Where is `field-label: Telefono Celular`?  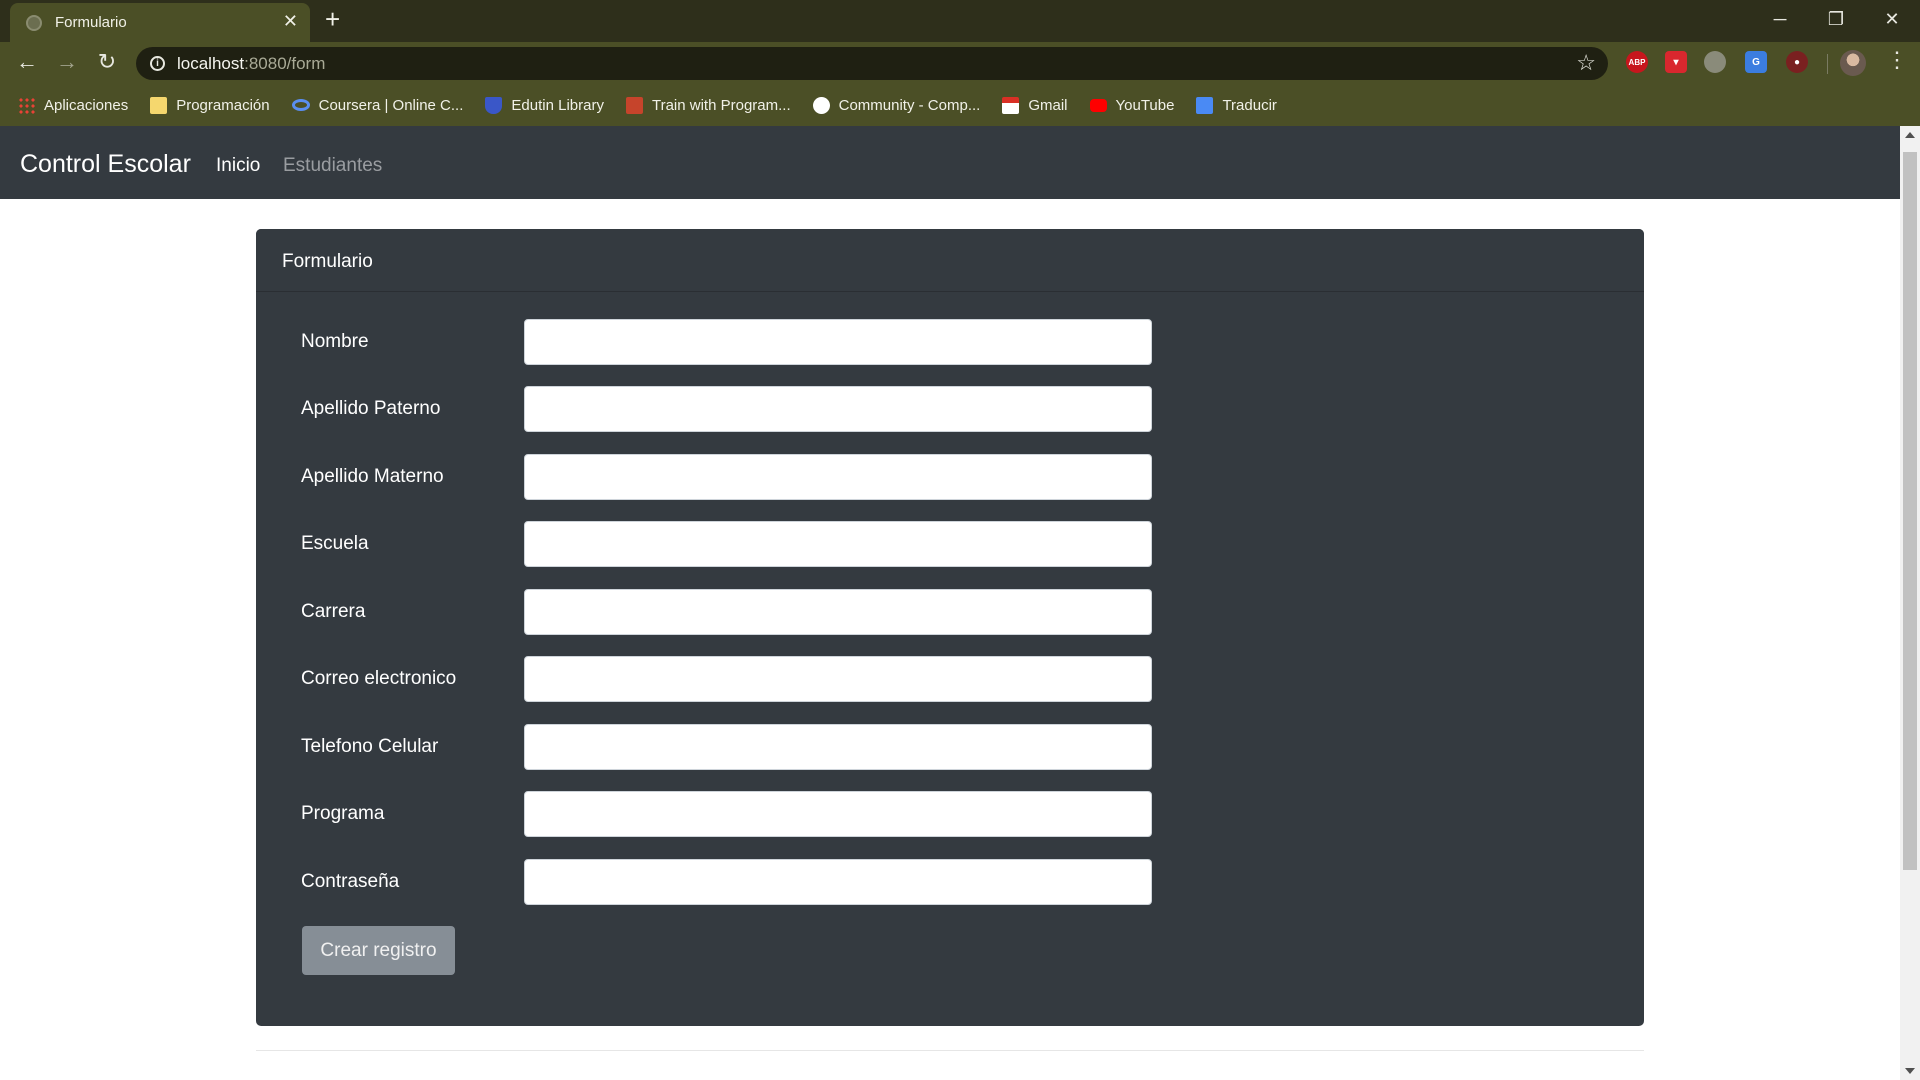 field-label: Telefono Celular is located at coordinates (370, 746).